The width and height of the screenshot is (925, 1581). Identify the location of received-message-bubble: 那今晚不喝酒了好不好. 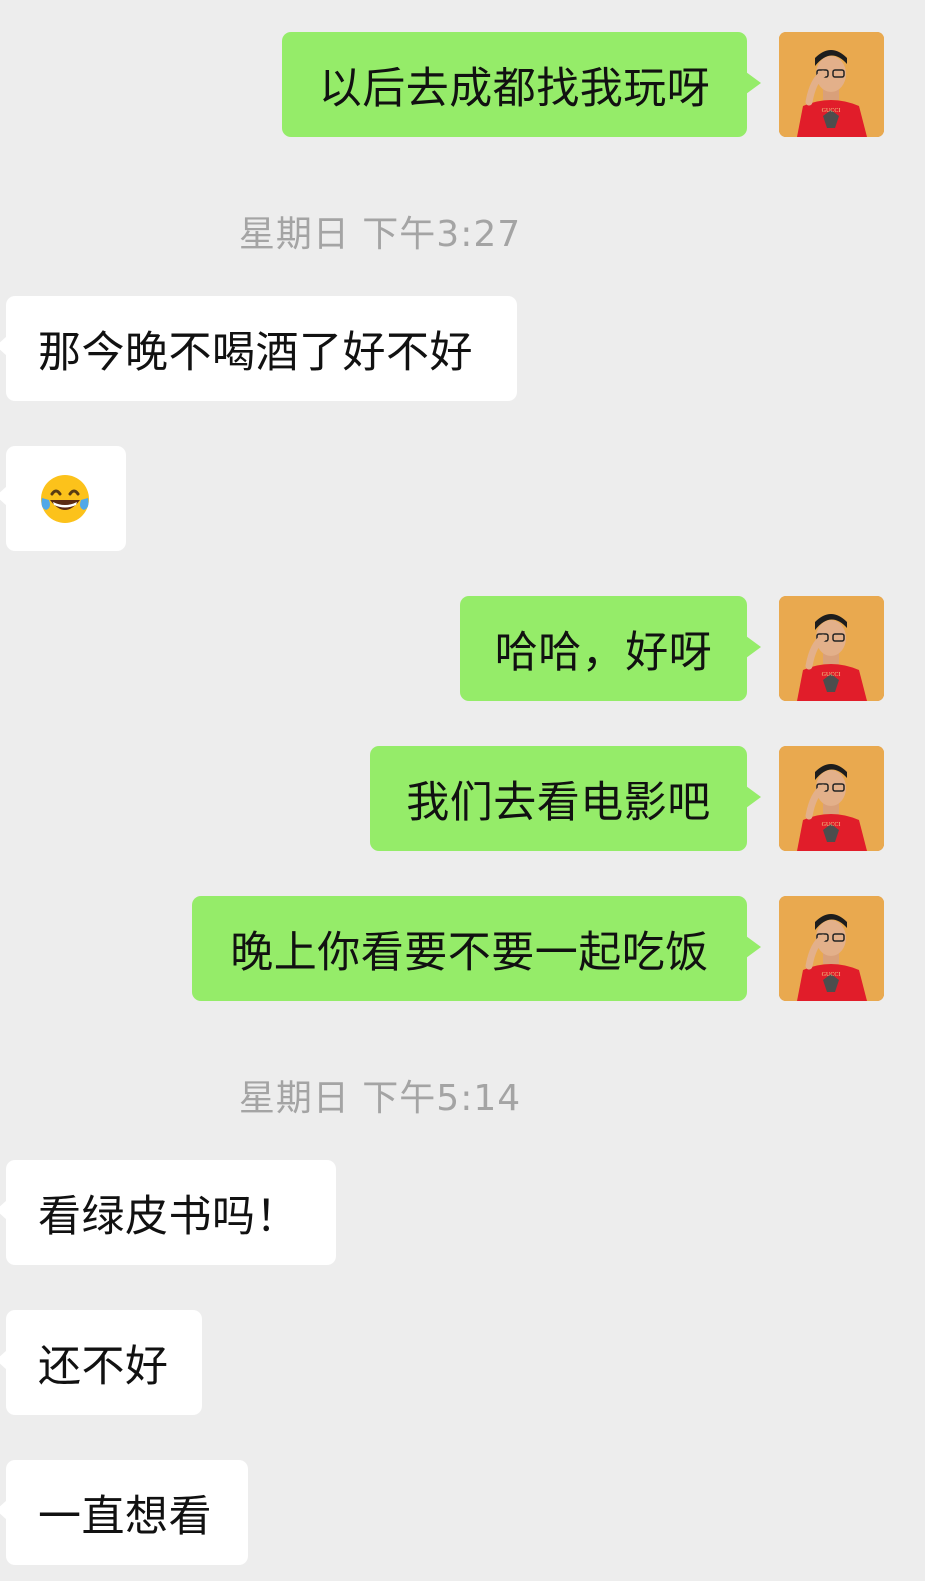
(258, 348).